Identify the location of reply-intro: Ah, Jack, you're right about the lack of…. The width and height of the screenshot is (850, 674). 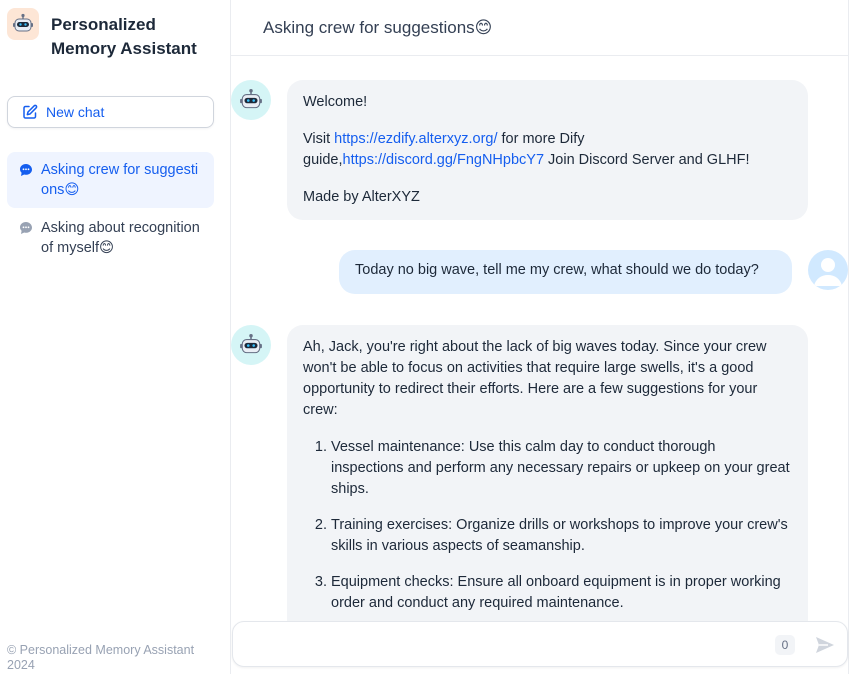
(535, 378).